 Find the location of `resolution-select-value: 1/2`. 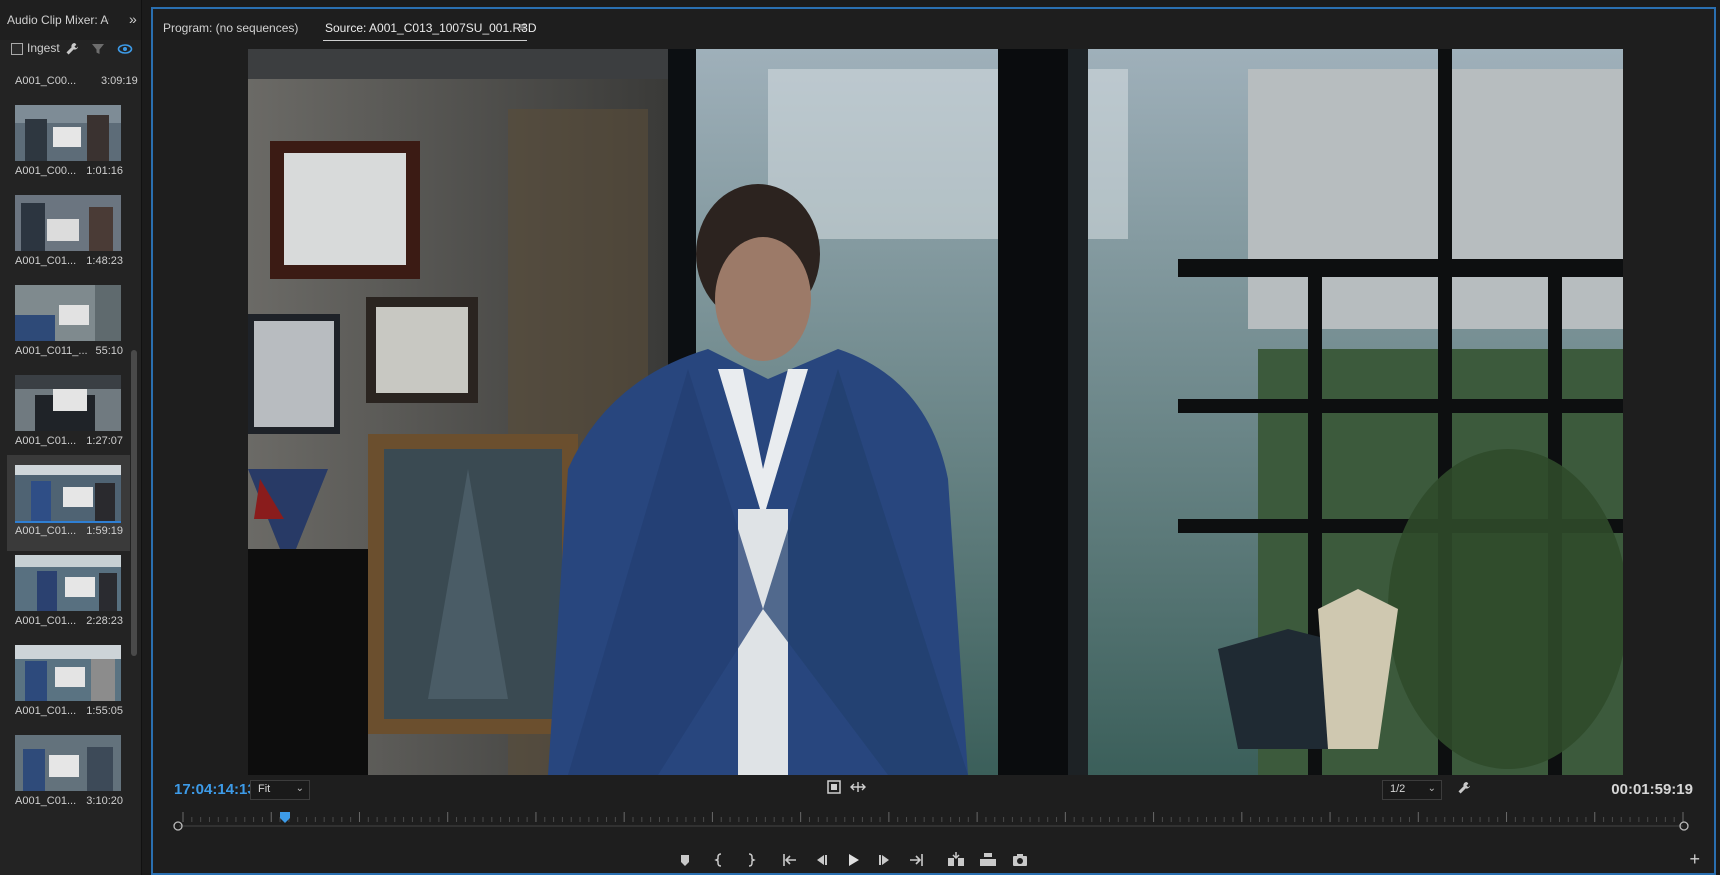

resolution-select-value: 1/2 is located at coordinates (1398, 789).